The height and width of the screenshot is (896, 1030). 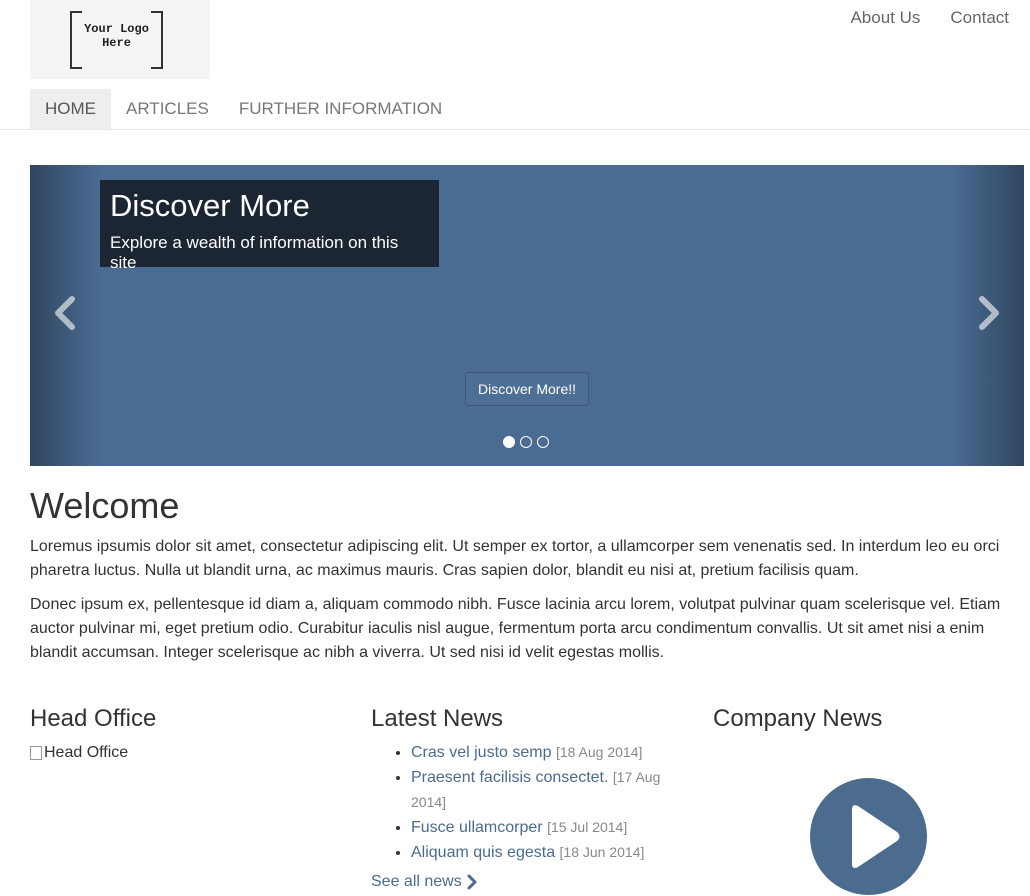 What do you see at coordinates (599, 752) in the screenshot?
I see `news-date: [18 Aug 2014]` at bounding box center [599, 752].